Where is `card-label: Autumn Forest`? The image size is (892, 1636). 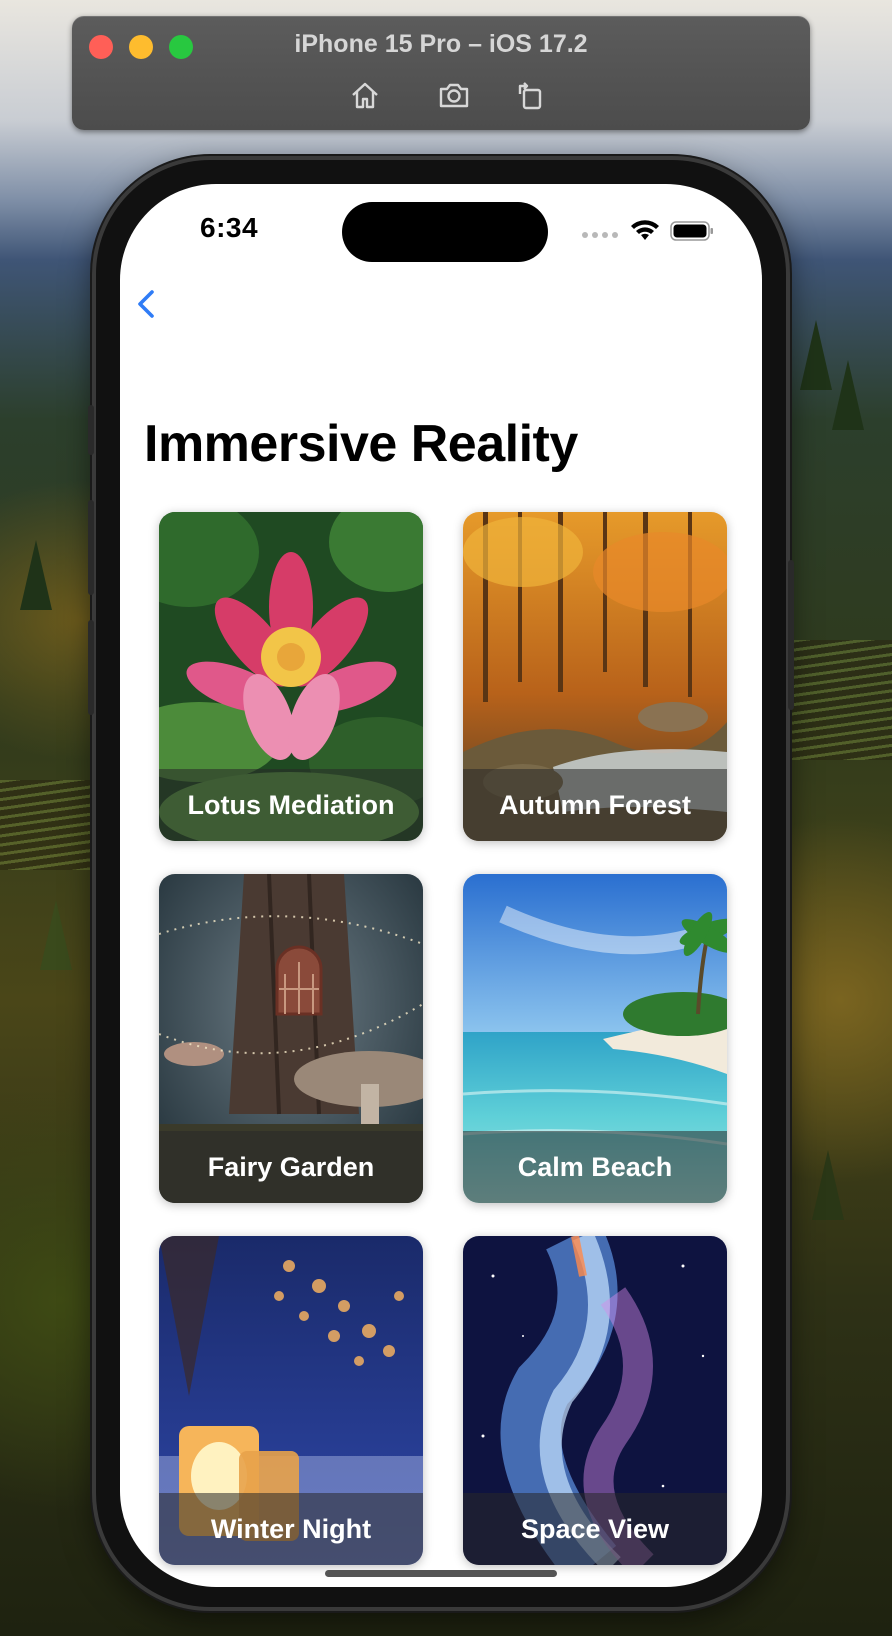
card-label: Autumn Forest is located at coordinates (595, 805).